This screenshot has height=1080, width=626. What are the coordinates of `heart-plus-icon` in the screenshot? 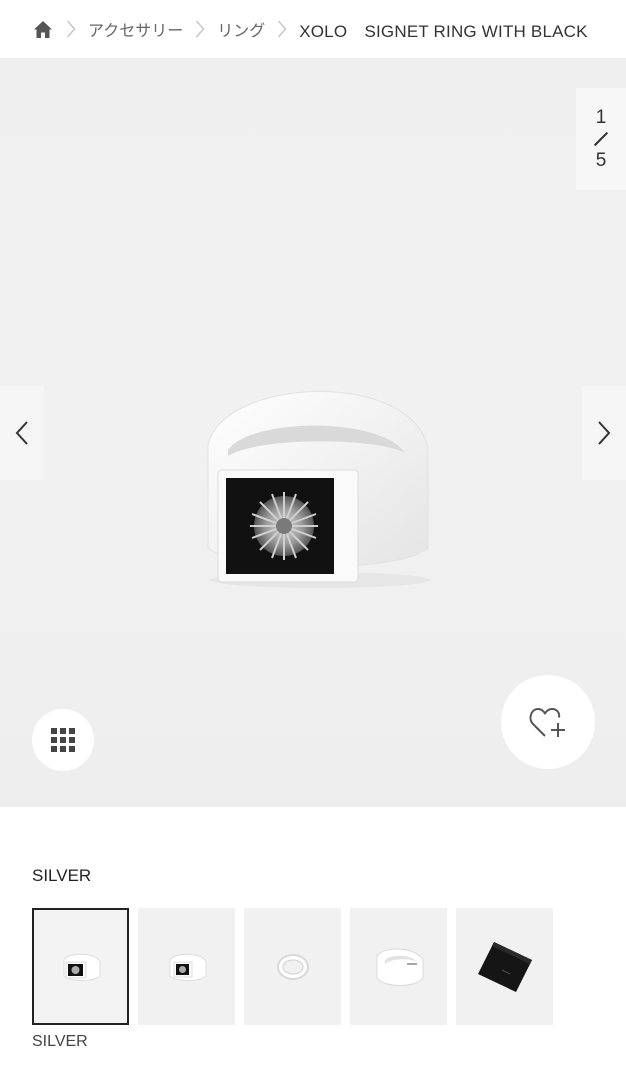 It's located at (547, 722).